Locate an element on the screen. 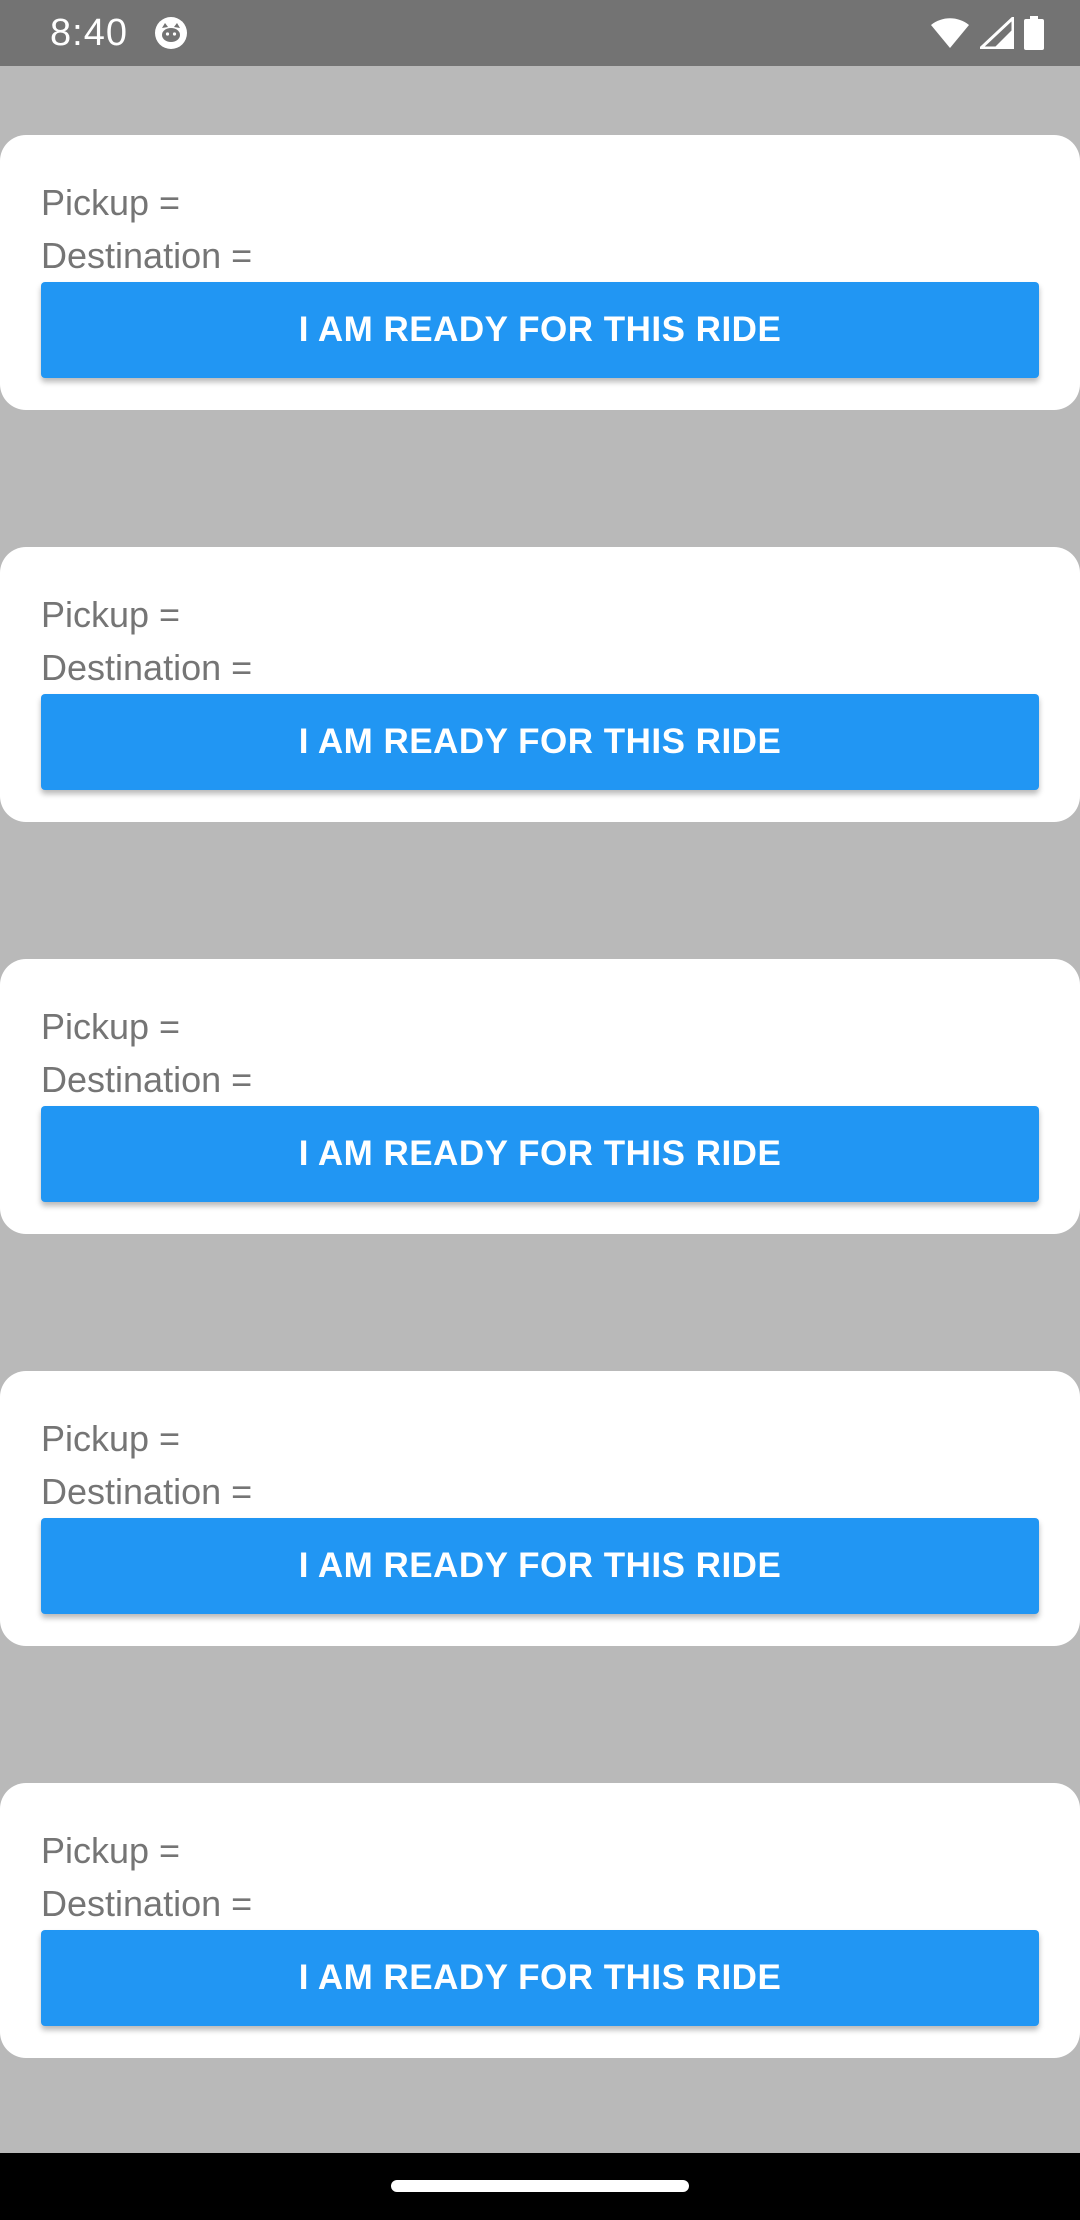 The image size is (1080, 2220). status-icons is located at coordinates (987, 33).